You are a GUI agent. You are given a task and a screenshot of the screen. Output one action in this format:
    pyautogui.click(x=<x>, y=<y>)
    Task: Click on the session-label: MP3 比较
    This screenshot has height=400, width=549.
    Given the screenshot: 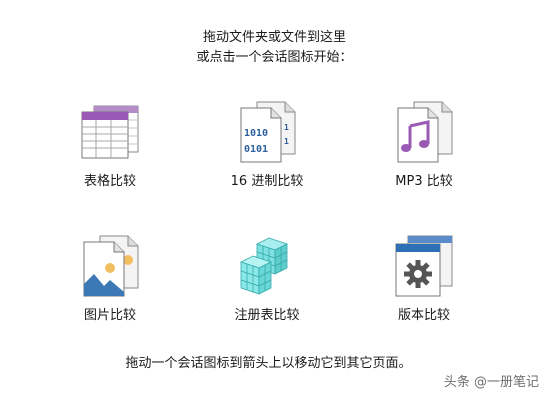 What is the action you would take?
    pyautogui.click(x=424, y=181)
    